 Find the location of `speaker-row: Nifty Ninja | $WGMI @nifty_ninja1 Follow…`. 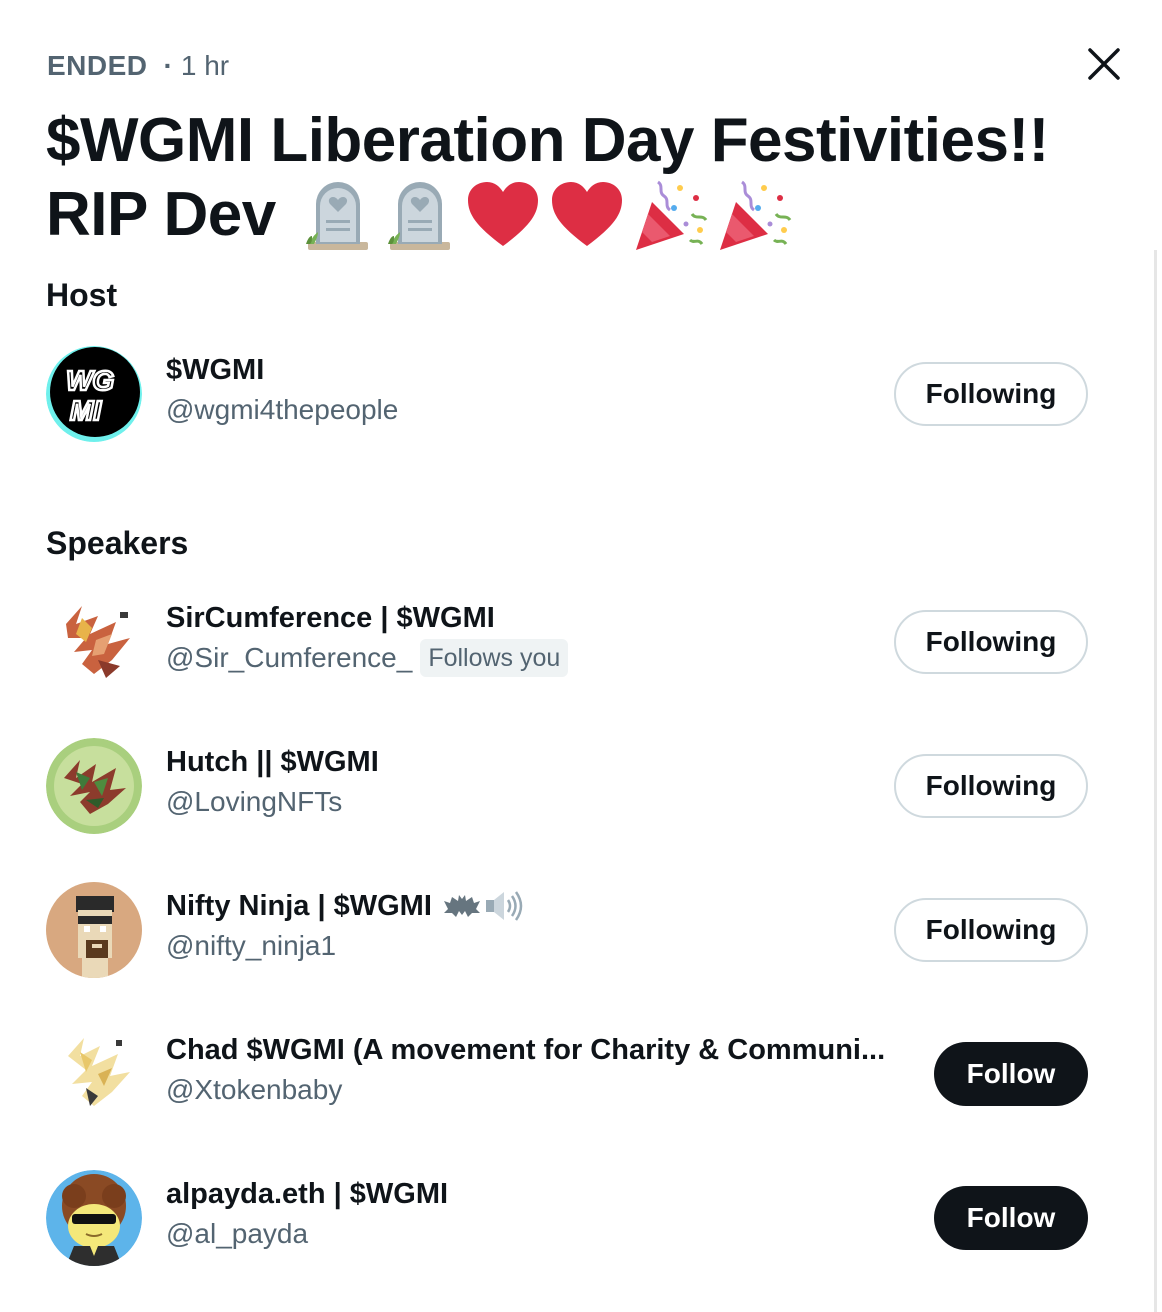

speaker-row: Nifty Ninja | $WGMI @nifty_ninja1 Follow… is located at coordinates (567, 930).